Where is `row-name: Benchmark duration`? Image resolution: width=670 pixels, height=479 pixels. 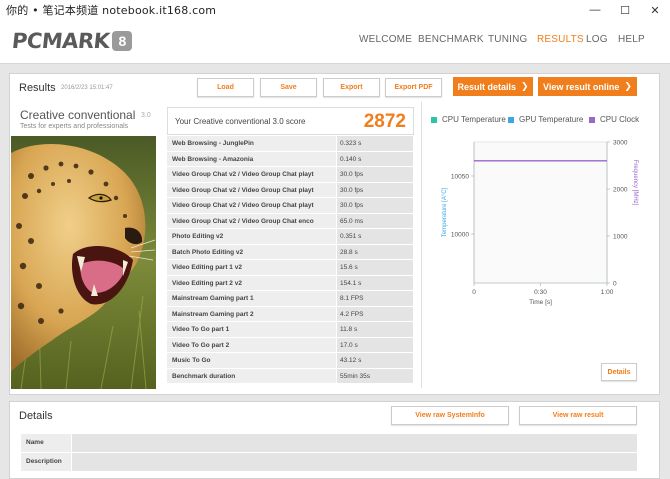 row-name: Benchmark duration is located at coordinates (204, 376).